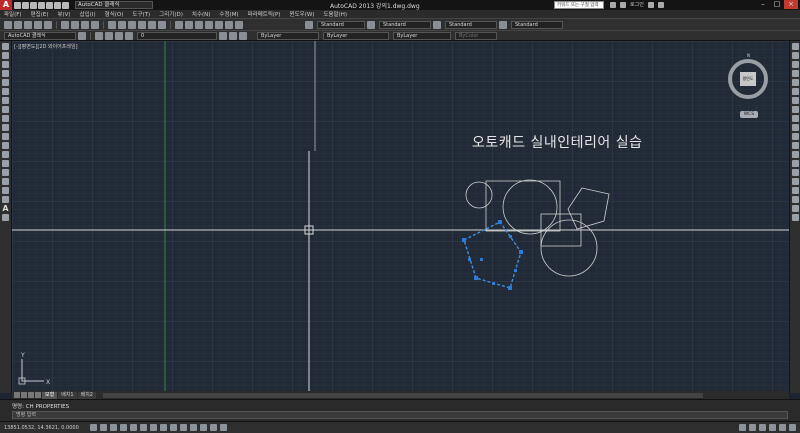 This screenshot has height=433, width=800. I want to click on calculator-icon, so click(229, 24).